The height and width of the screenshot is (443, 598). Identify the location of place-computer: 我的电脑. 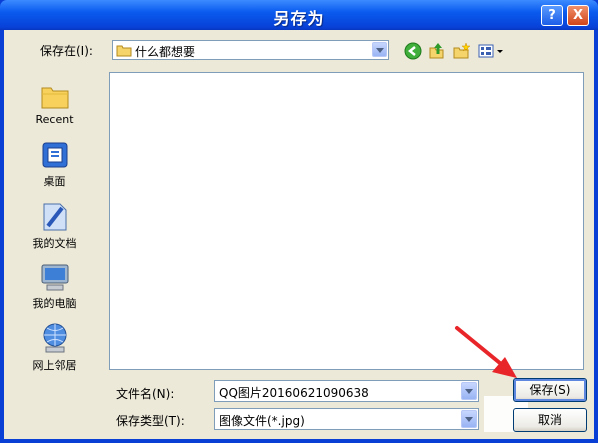
(54, 286).